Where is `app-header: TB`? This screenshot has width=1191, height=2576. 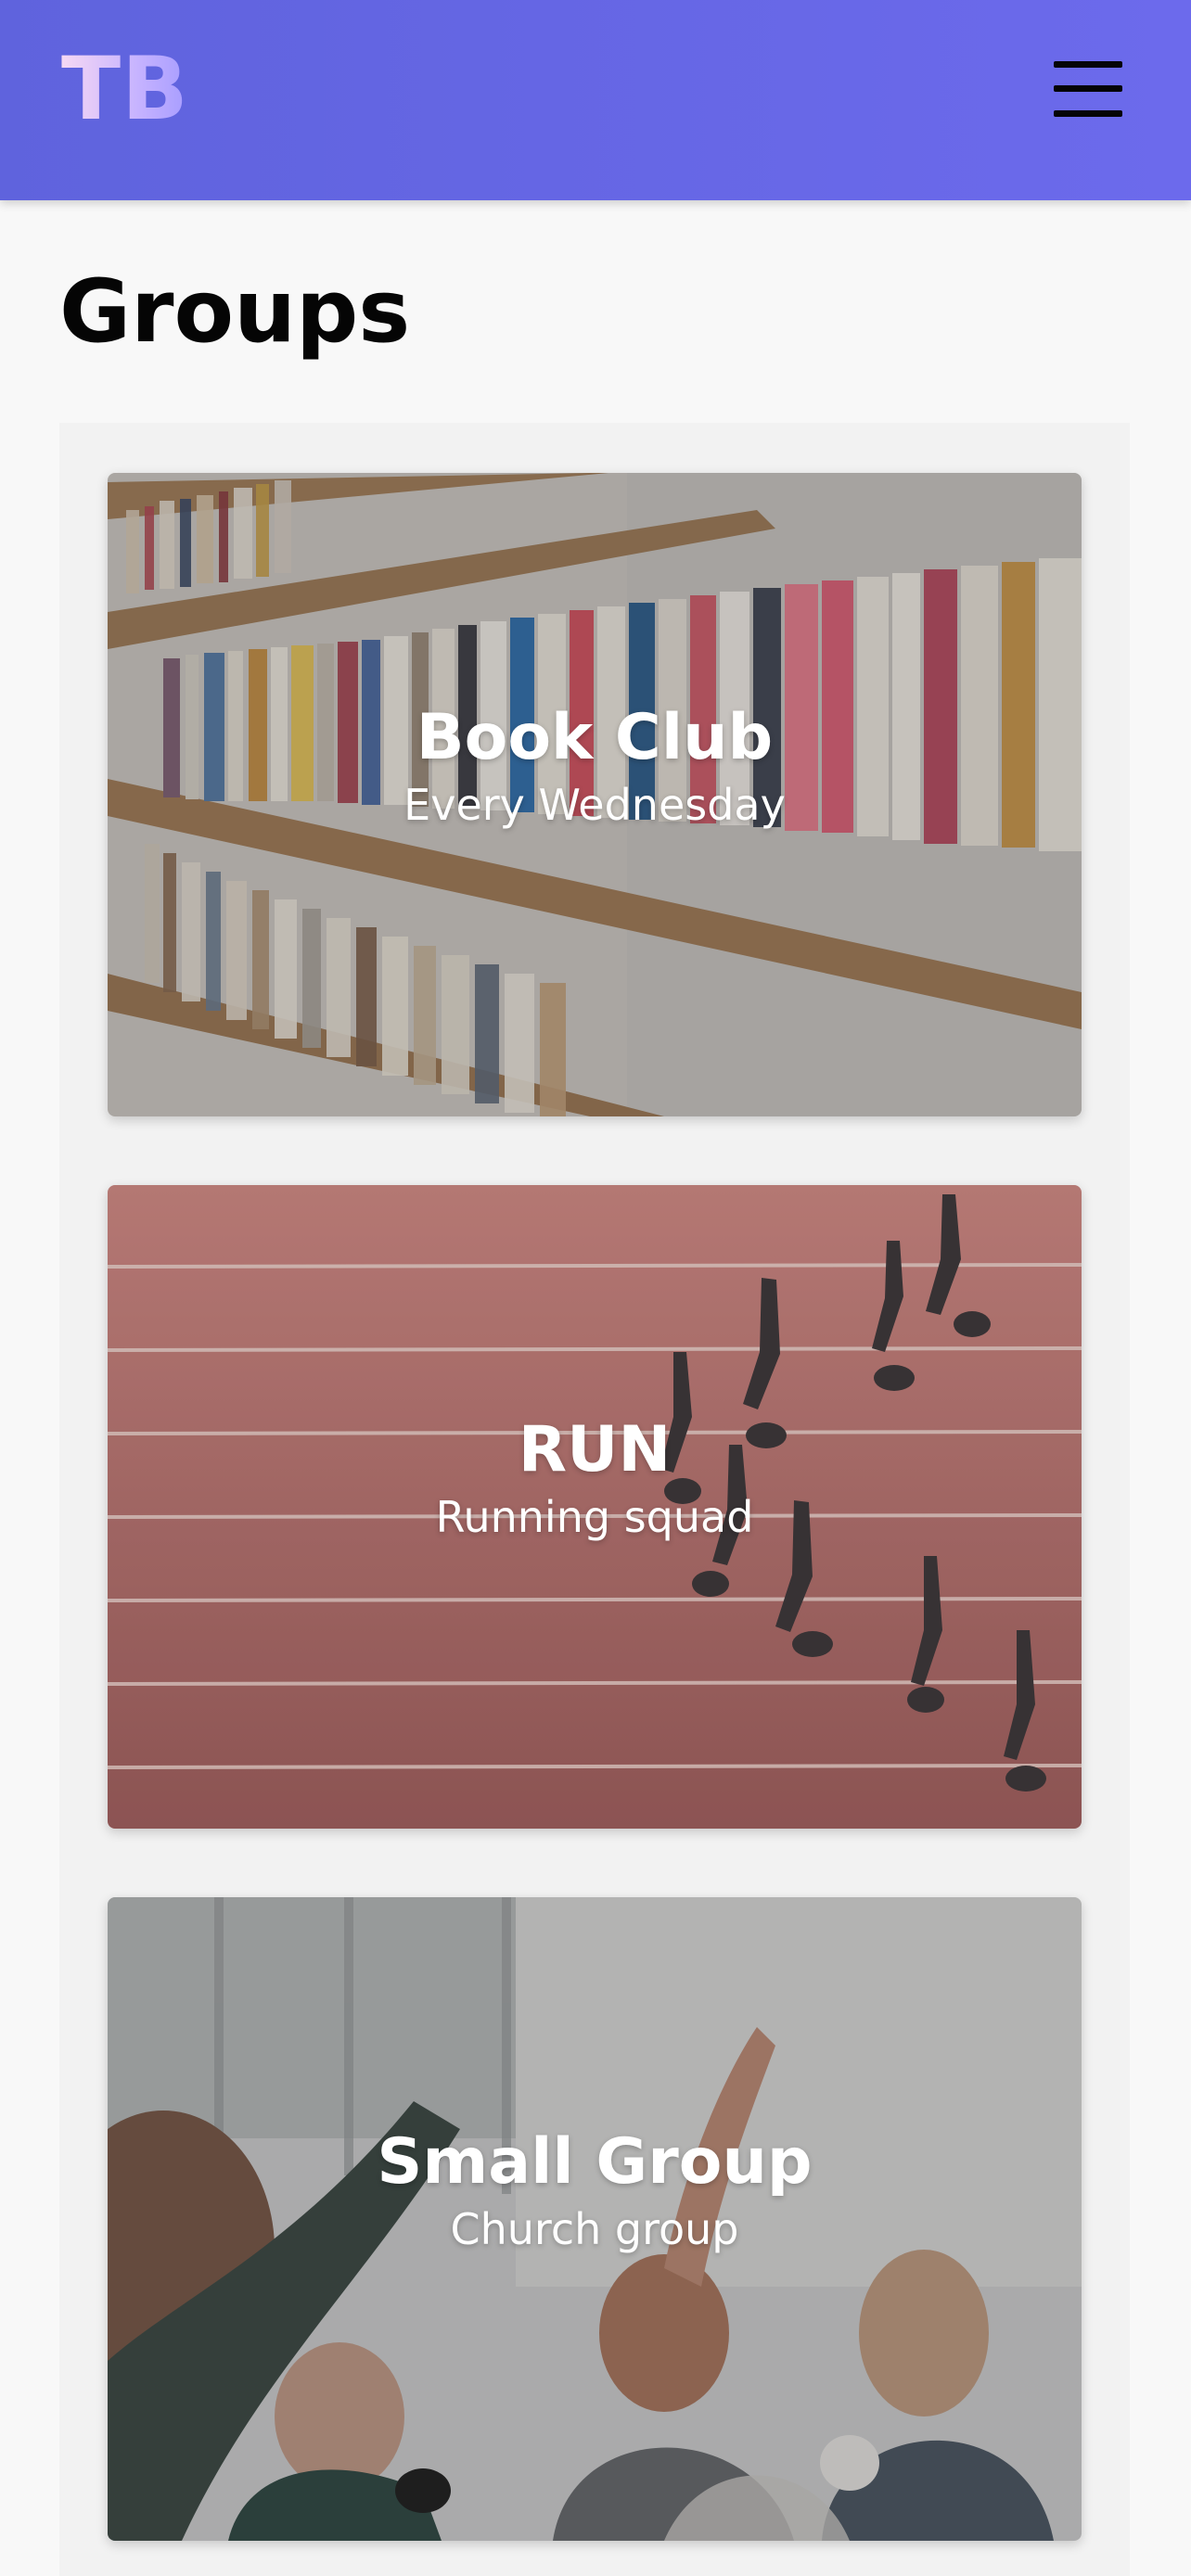 app-header: TB is located at coordinates (595, 100).